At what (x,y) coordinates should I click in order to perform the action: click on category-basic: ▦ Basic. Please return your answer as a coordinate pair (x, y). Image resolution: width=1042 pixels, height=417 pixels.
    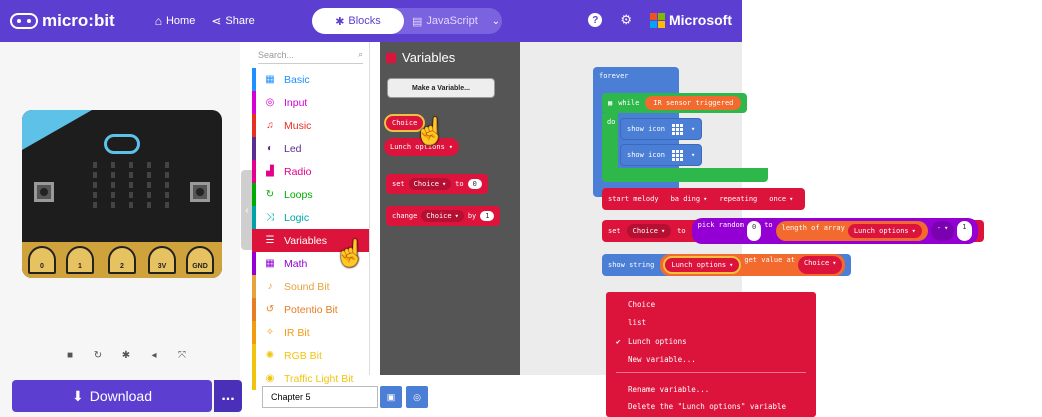
    Looking at the image, I should click on (310, 79).